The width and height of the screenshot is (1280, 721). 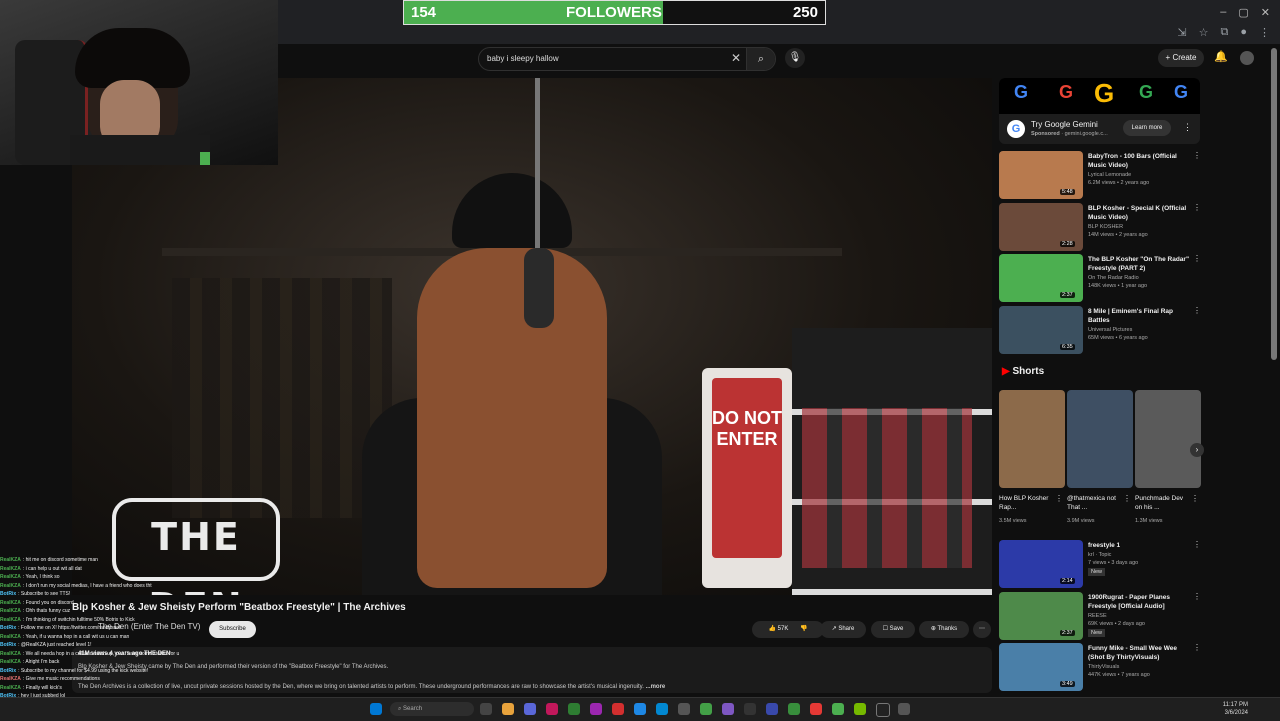 What do you see at coordinates (706, 709) in the screenshot?
I see `xbox-icon` at bounding box center [706, 709].